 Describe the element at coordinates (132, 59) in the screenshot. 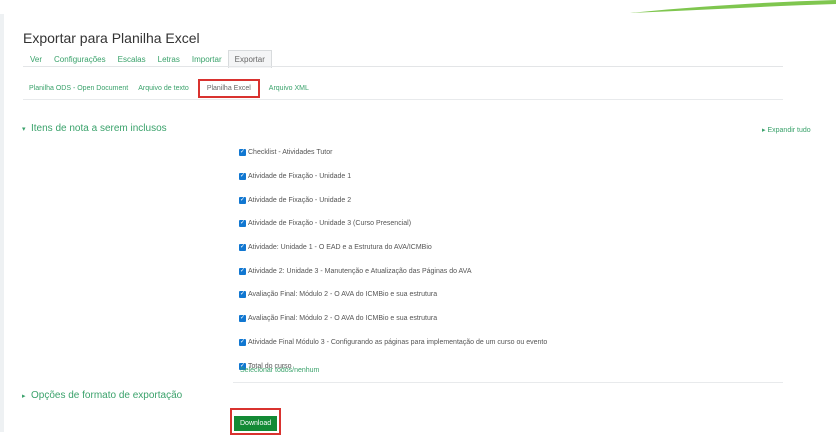

I see `tab-escalas: Escalas` at that location.